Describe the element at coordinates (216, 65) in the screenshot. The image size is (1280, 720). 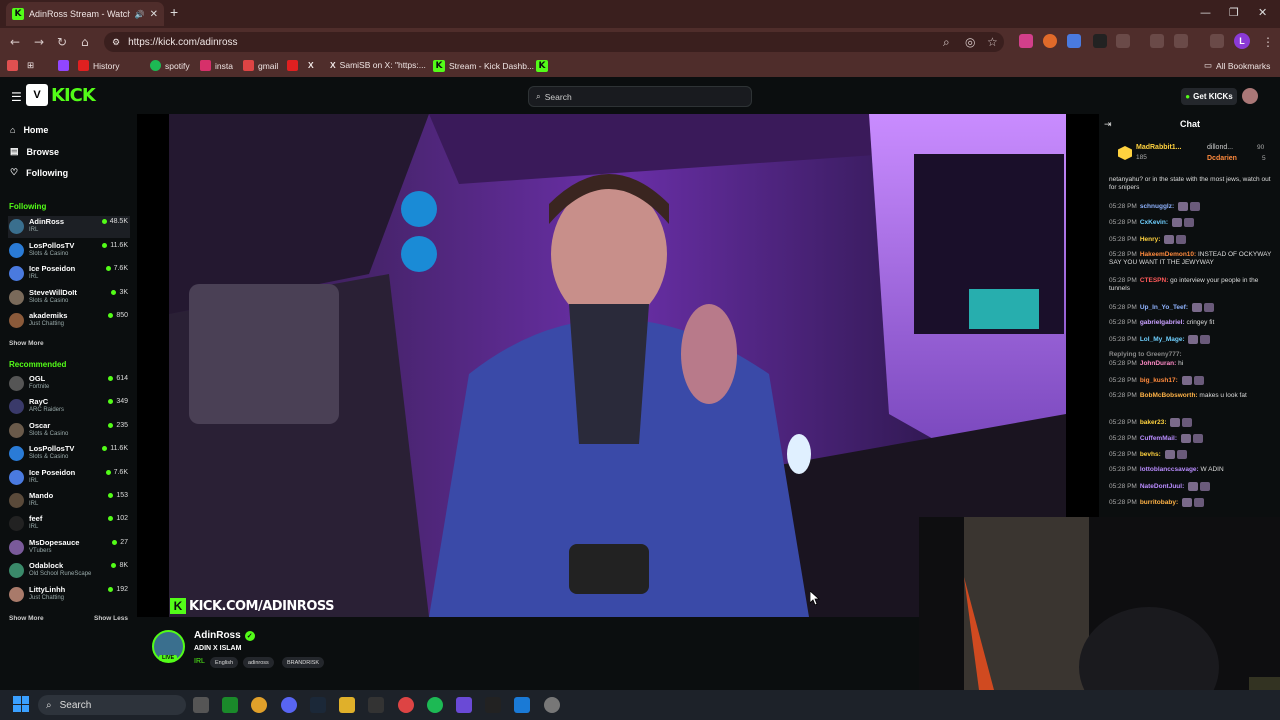
I see `bookmark-insta: insta` at that location.